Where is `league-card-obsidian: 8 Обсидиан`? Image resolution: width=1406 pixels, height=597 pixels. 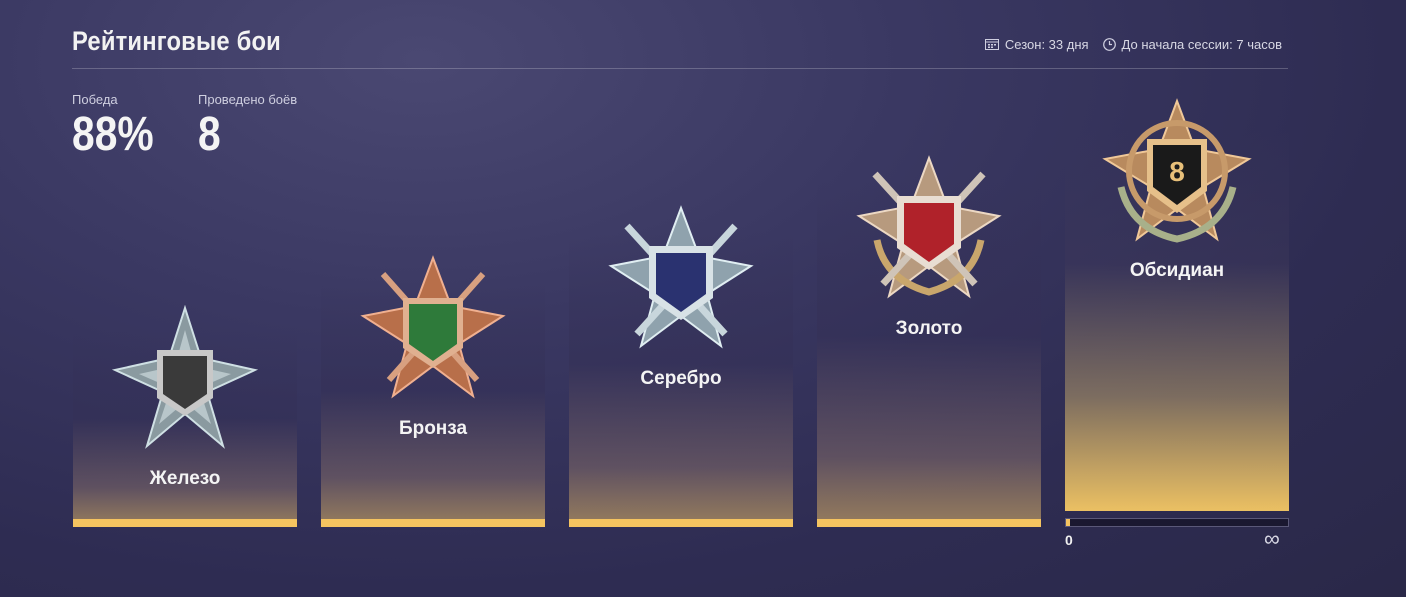 league-card-obsidian: 8 Обсидиан is located at coordinates (1177, 304).